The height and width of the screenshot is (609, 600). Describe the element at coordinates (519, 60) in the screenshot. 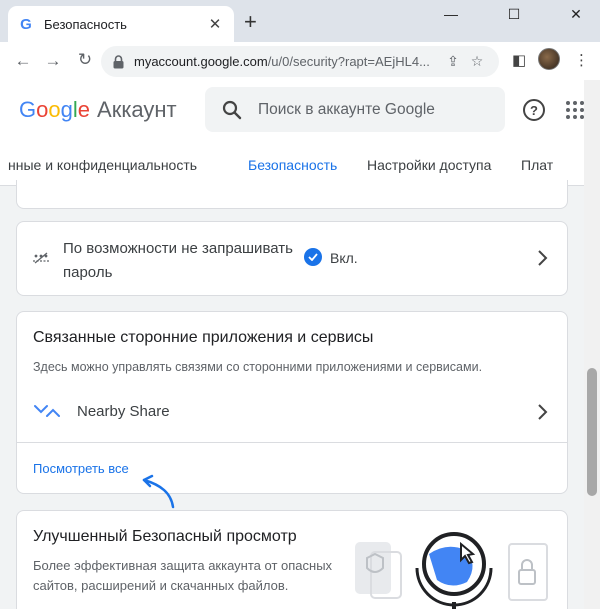

I see `side-panel-icon: ◧` at that location.